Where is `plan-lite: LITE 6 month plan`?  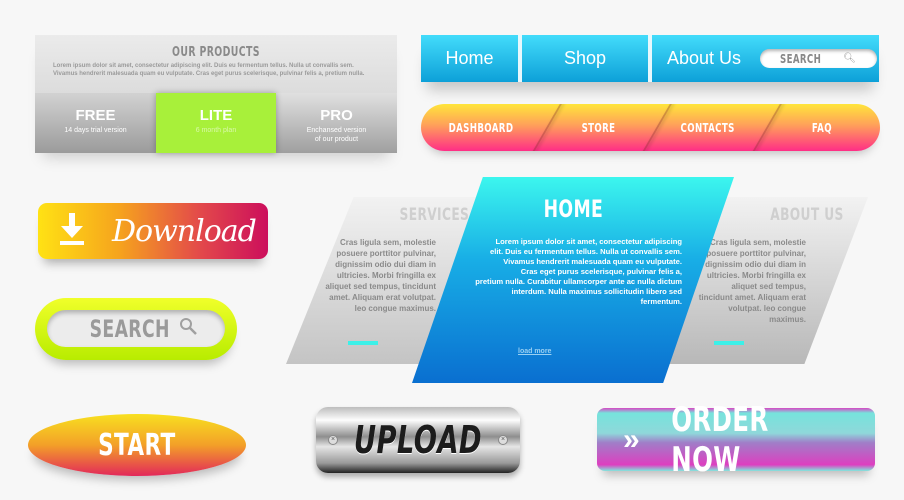 plan-lite: LITE 6 month plan is located at coordinates (216, 123).